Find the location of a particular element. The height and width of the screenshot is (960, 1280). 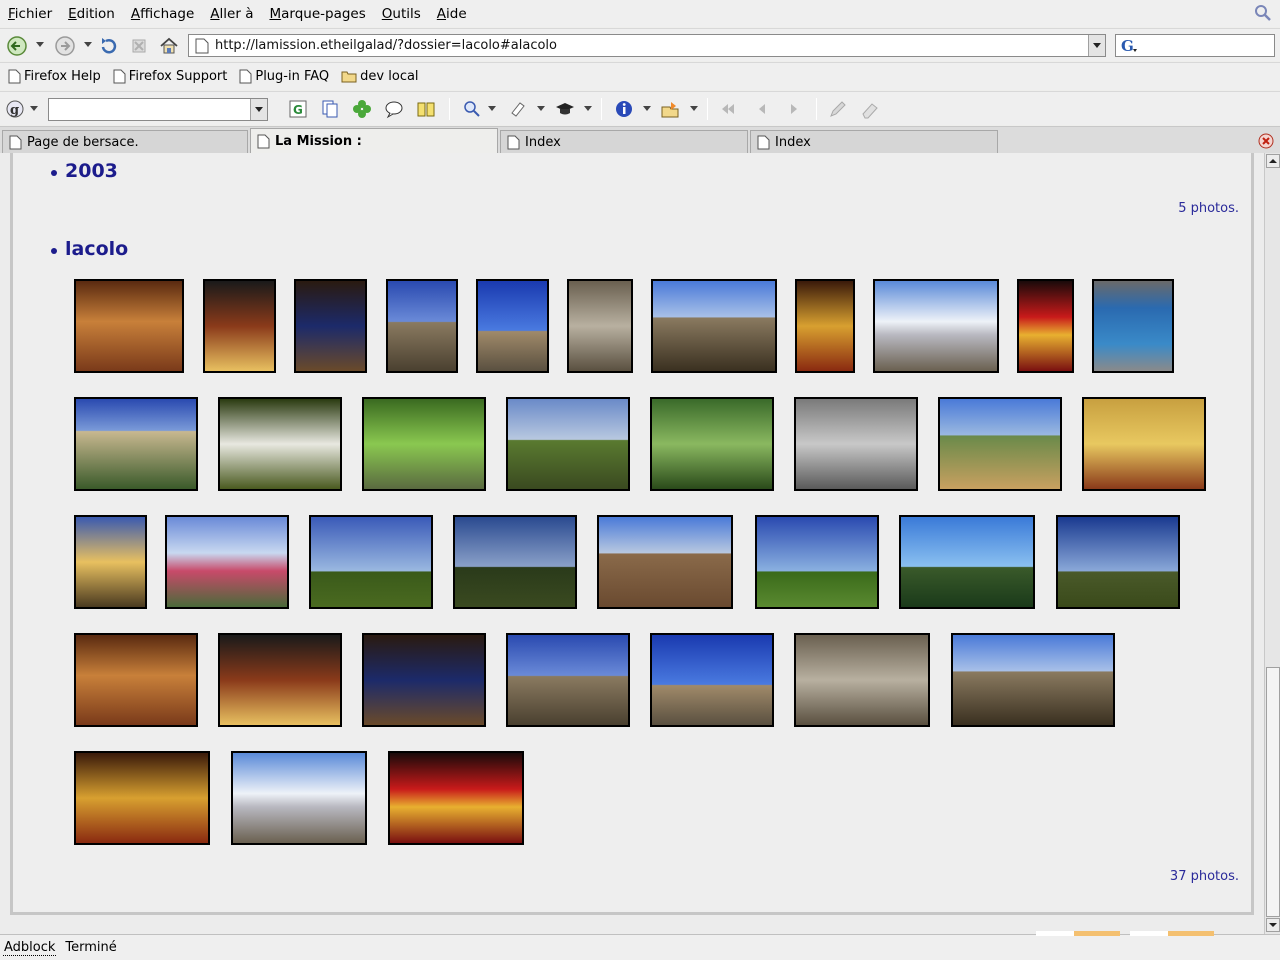

search-bar: G is located at coordinates (1195, 45).